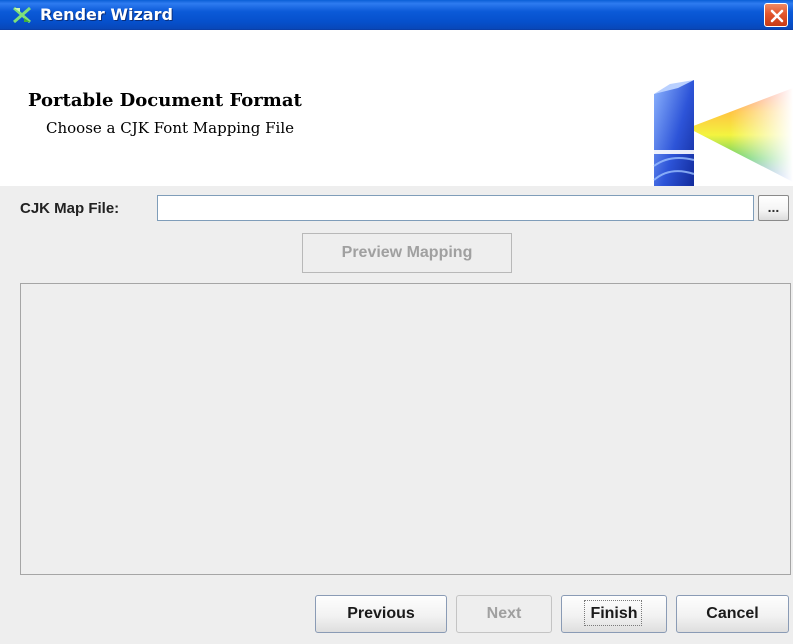 The height and width of the screenshot is (644, 793). What do you see at coordinates (106, 14) in the screenshot?
I see `window-title: Render Wizard` at bounding box center [106, 14].